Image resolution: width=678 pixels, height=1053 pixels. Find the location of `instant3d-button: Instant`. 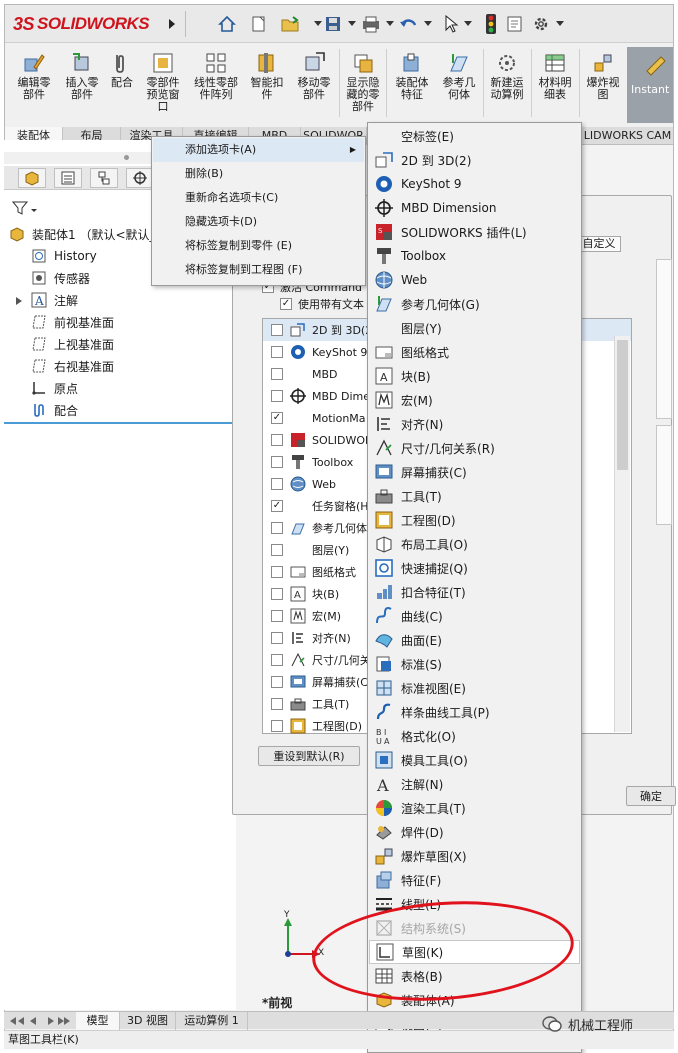

instant3d-button: Instant is located at coordinates (650, 85).